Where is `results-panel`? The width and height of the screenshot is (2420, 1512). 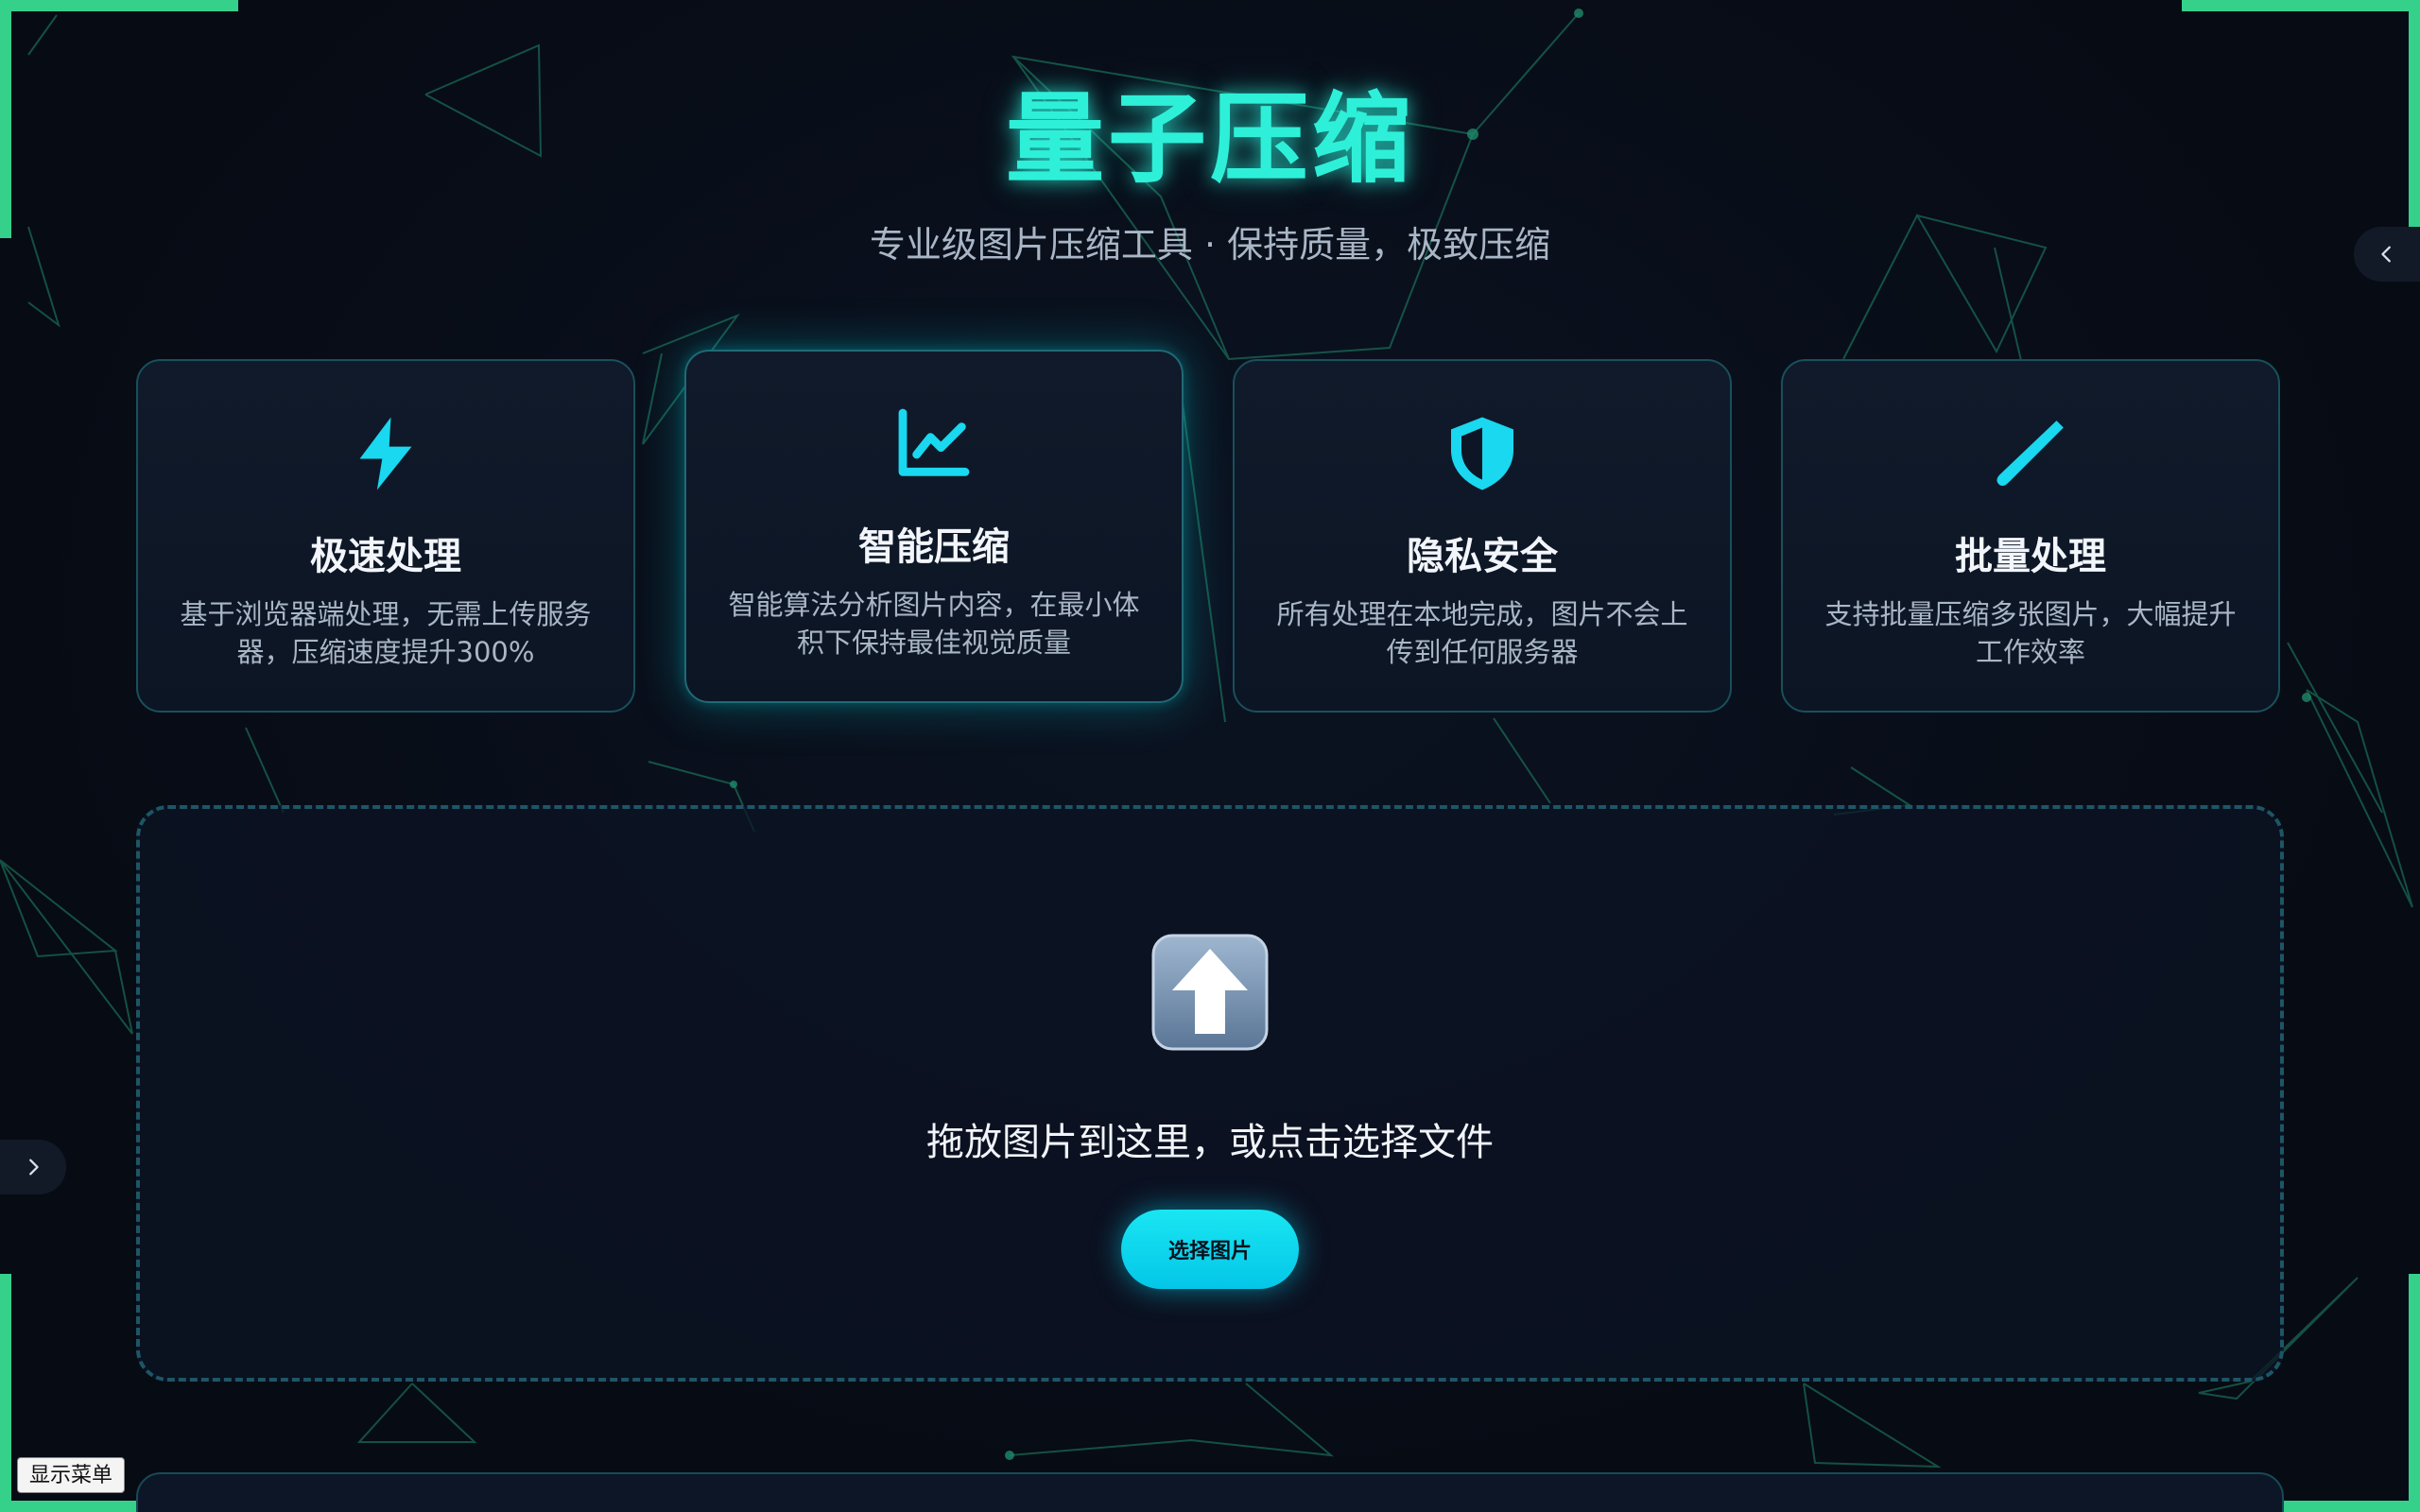
results-panel is located at coordinates (1210, 1492).